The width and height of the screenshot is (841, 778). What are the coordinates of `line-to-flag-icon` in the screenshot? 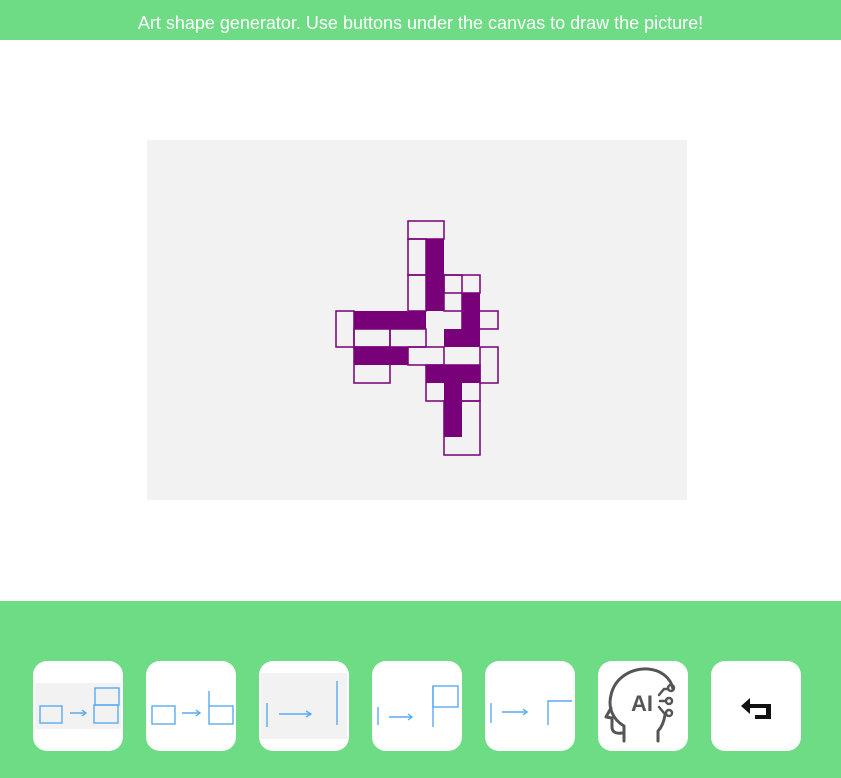 It's located at (418, 706).